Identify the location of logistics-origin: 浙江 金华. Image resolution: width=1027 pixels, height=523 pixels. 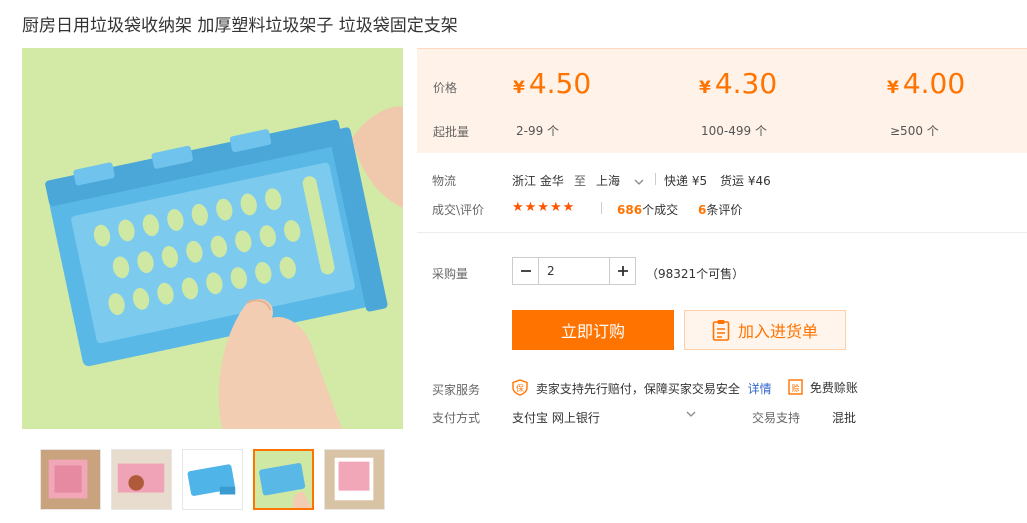
(538, 181).